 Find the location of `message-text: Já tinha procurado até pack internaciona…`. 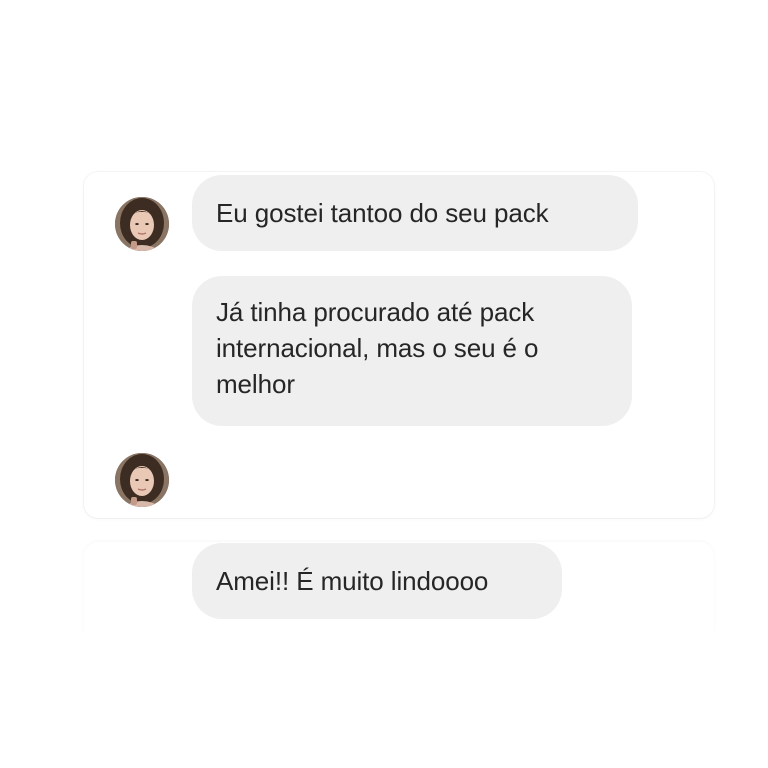

message-text: Já tinha procurado até pack internaciona… is located at coordinates (377, 348).